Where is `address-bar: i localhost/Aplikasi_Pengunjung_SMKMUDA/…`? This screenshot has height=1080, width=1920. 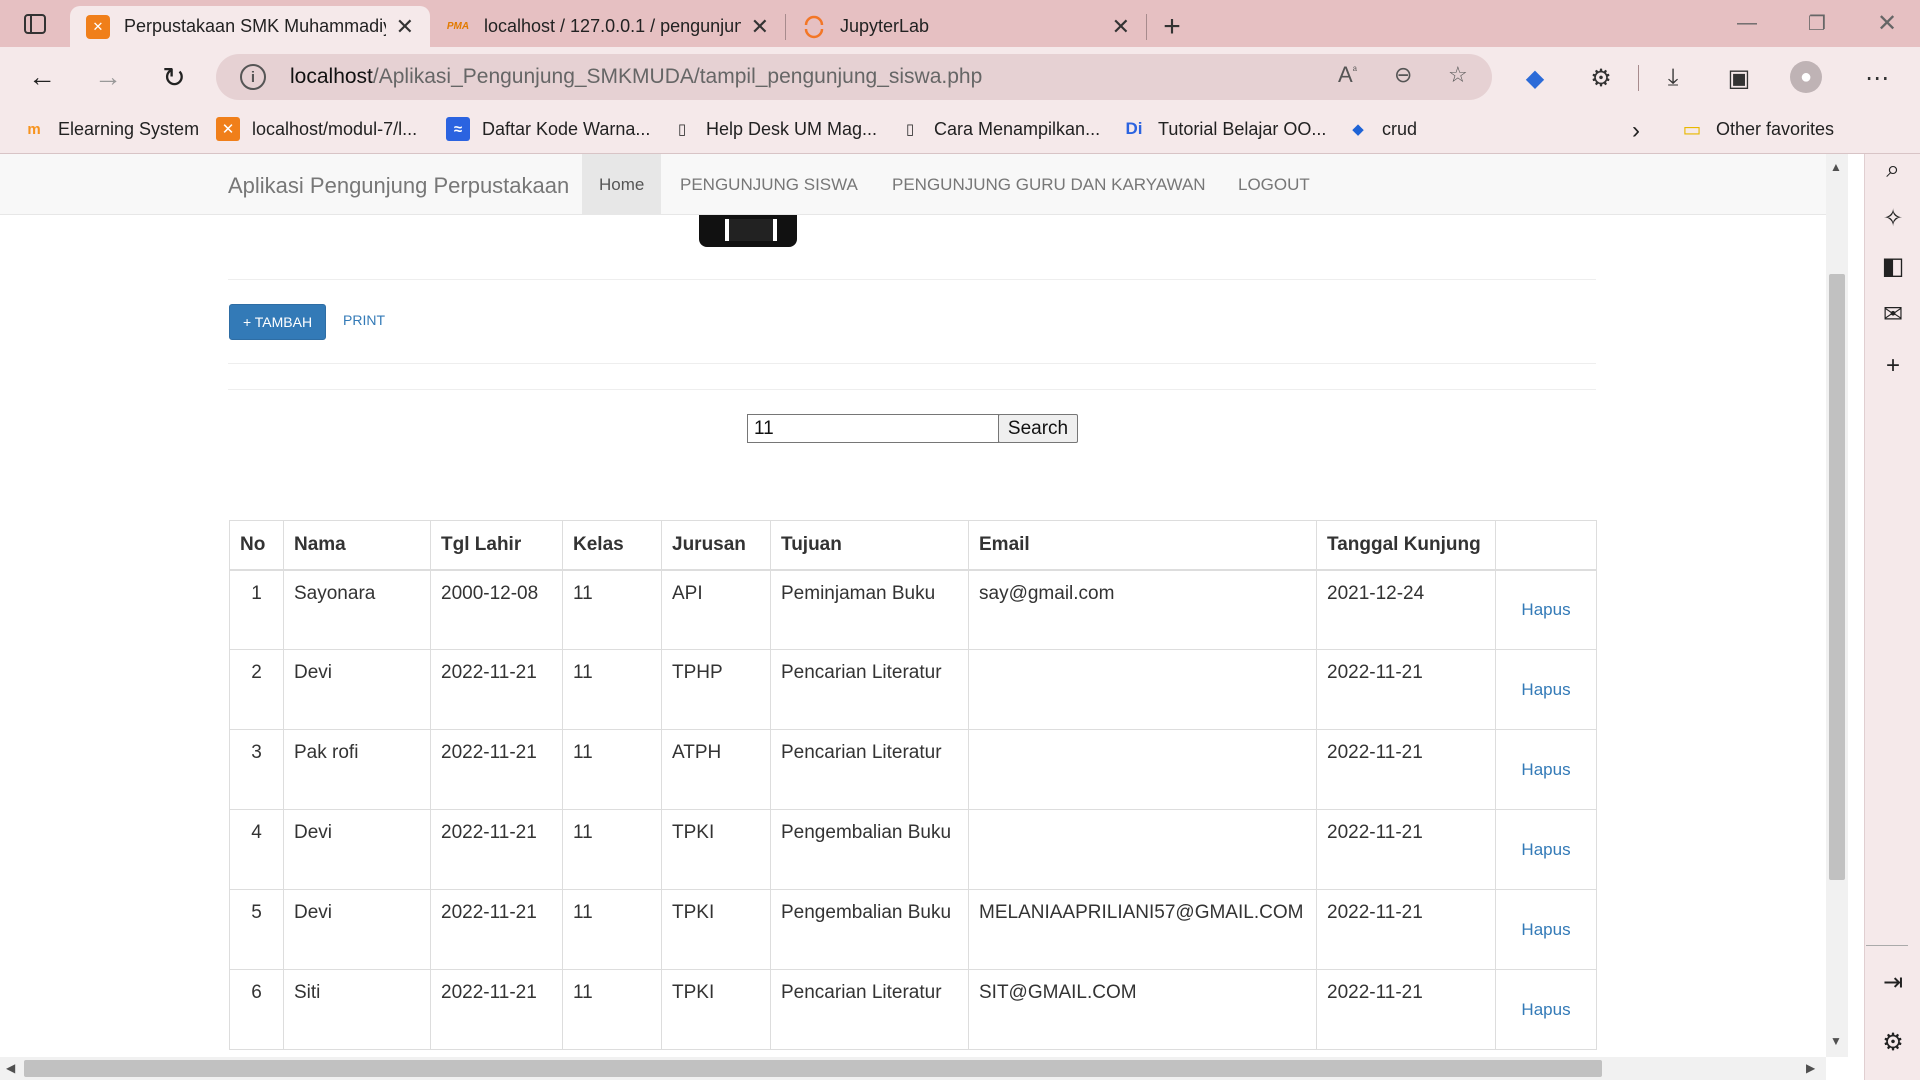 address-bar: i localhost/Aplikasi_Pengunjung_SMKMUDA/… is located at coordinates (854, 77).